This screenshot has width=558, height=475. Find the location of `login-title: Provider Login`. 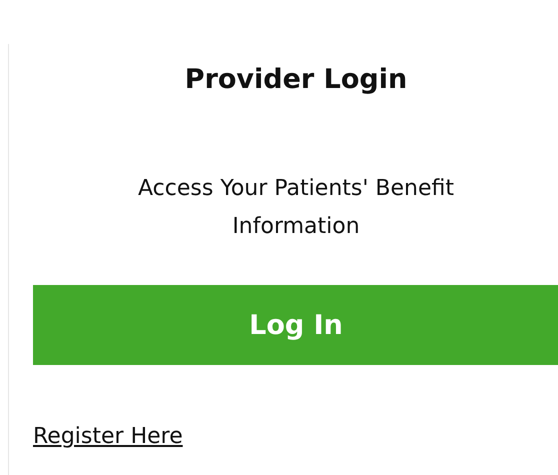

login-title: Provider Login is located at coordinates (296, 80).